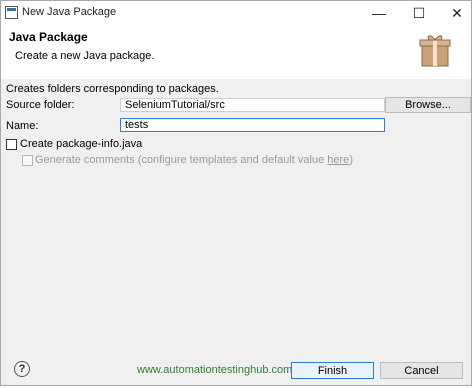 The width and height of the screenshot is (474, 388). Describe the element at coordinates (419, 13) in the screenshot. I see `maximize-button: ☐` at that location.